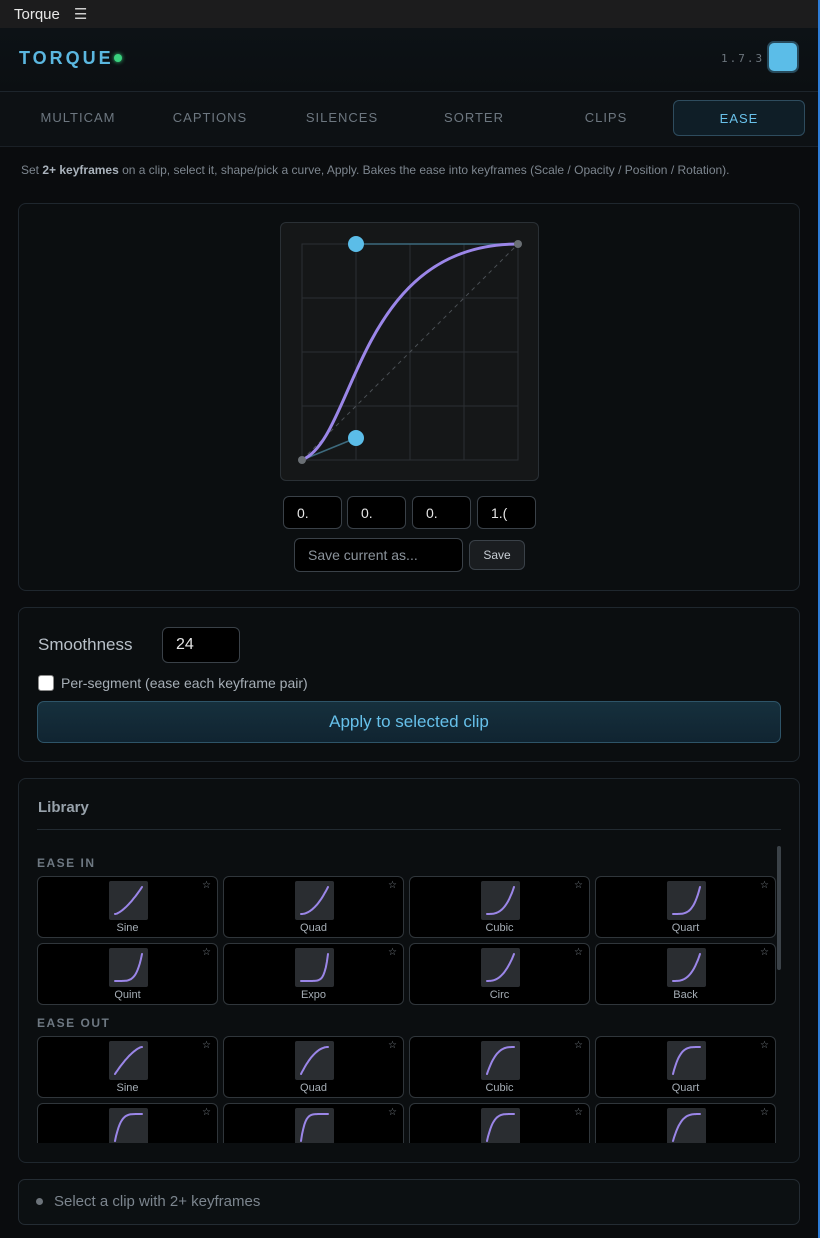  Describe the element at coordinates (66, 863) in the screenshot. I see `section-title-ease-in: EASE IN` at that location.